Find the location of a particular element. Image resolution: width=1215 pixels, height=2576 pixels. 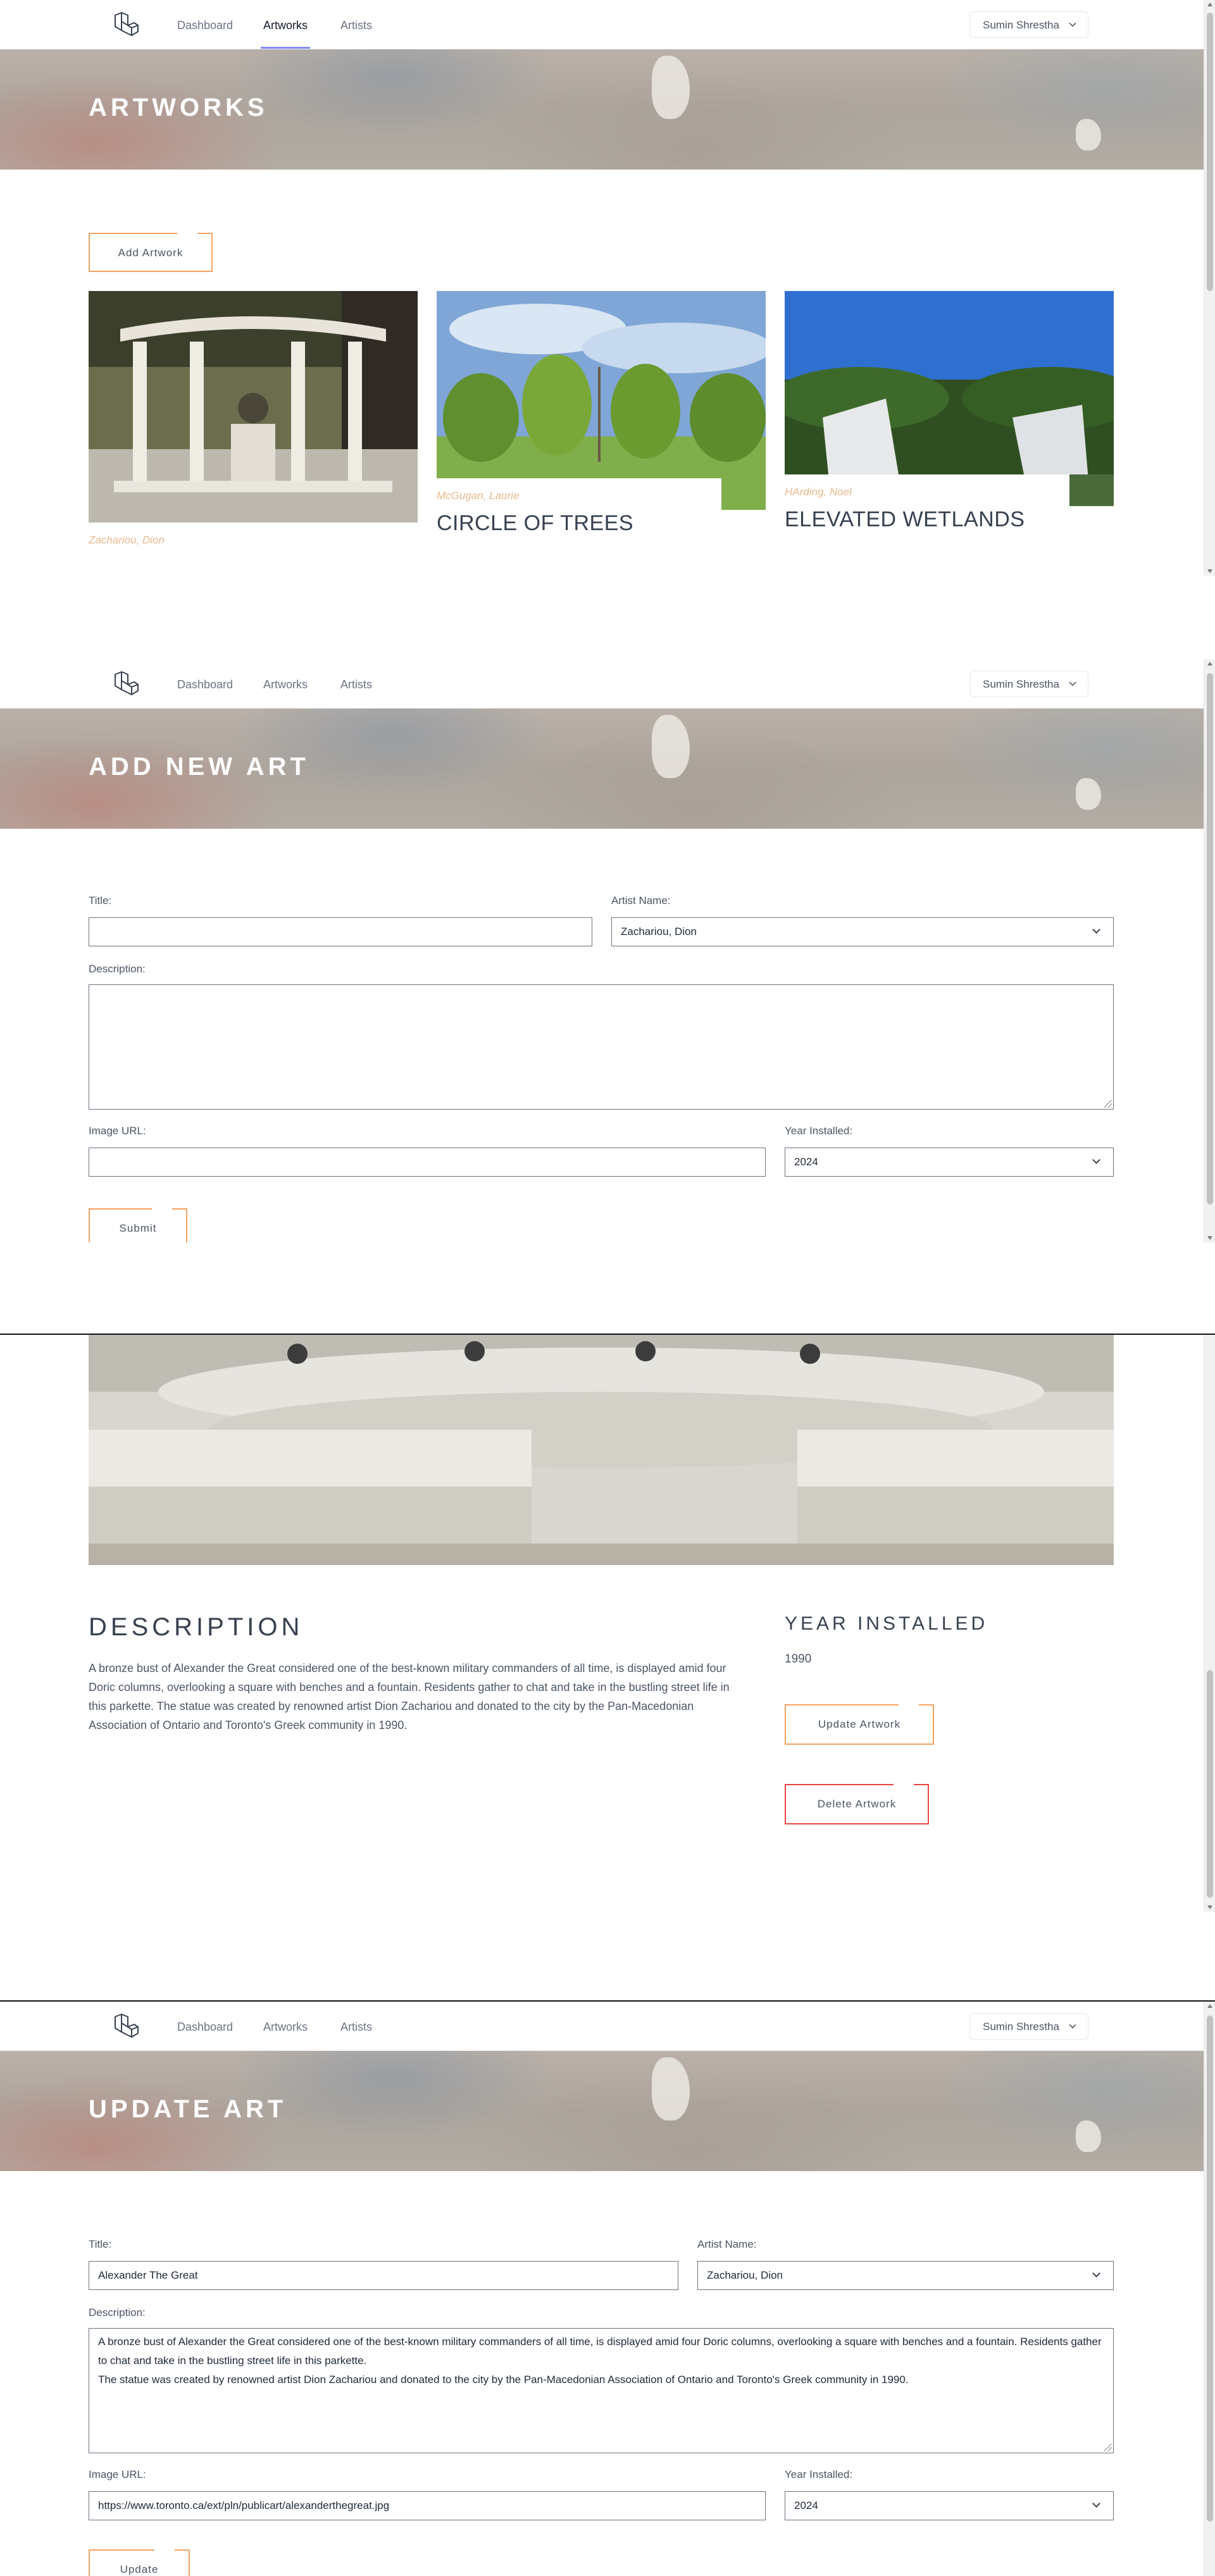

delete-artwork-label: Delete Artwork is located at coordinates (857, 1804).